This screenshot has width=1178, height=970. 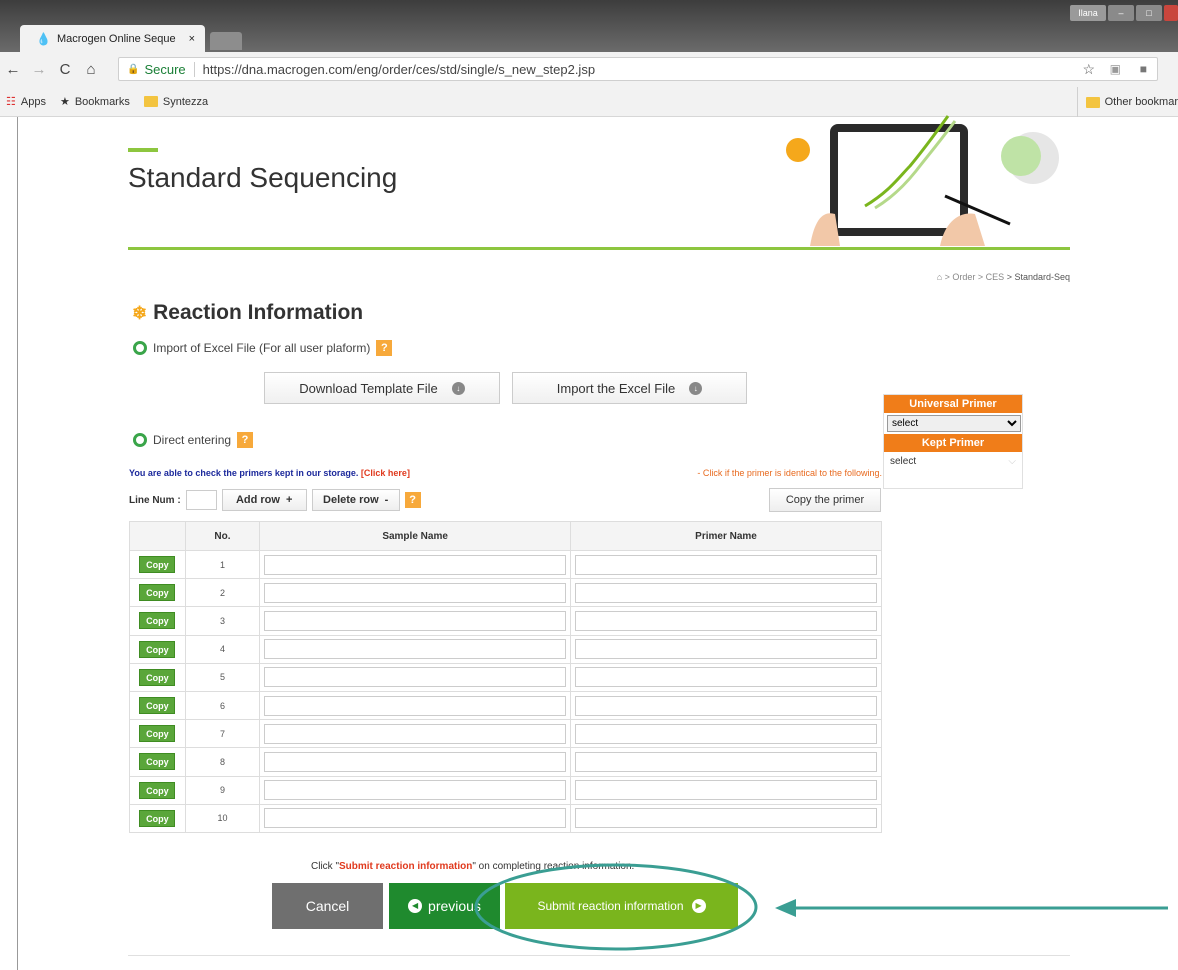 I want to click on menu-icon: ■, so click(x=1143, y=69).